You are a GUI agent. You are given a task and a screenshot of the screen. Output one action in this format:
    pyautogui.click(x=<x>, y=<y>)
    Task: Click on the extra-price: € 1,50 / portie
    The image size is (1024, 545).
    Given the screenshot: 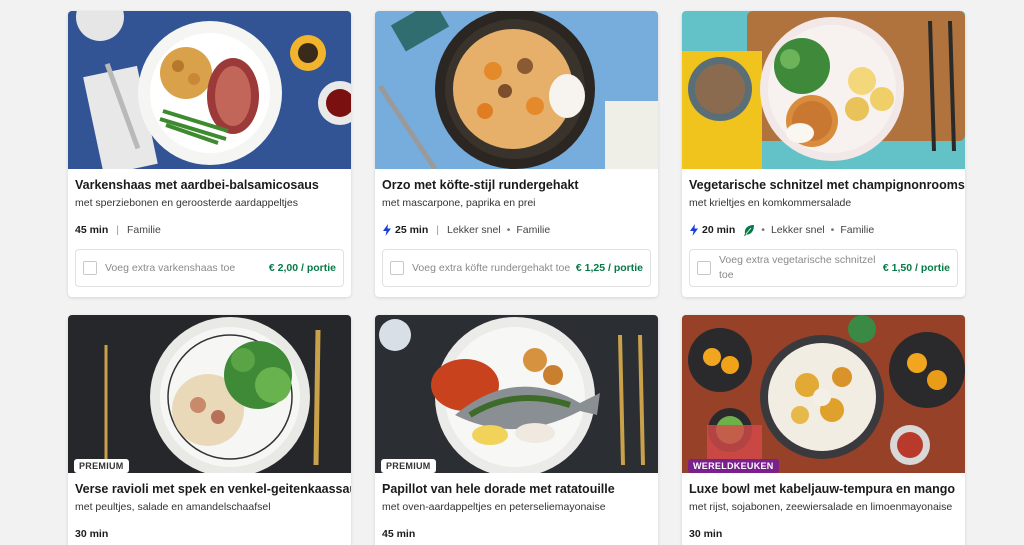 What is the action you would take?
    pyautogui.click(x=916, y=268)
    